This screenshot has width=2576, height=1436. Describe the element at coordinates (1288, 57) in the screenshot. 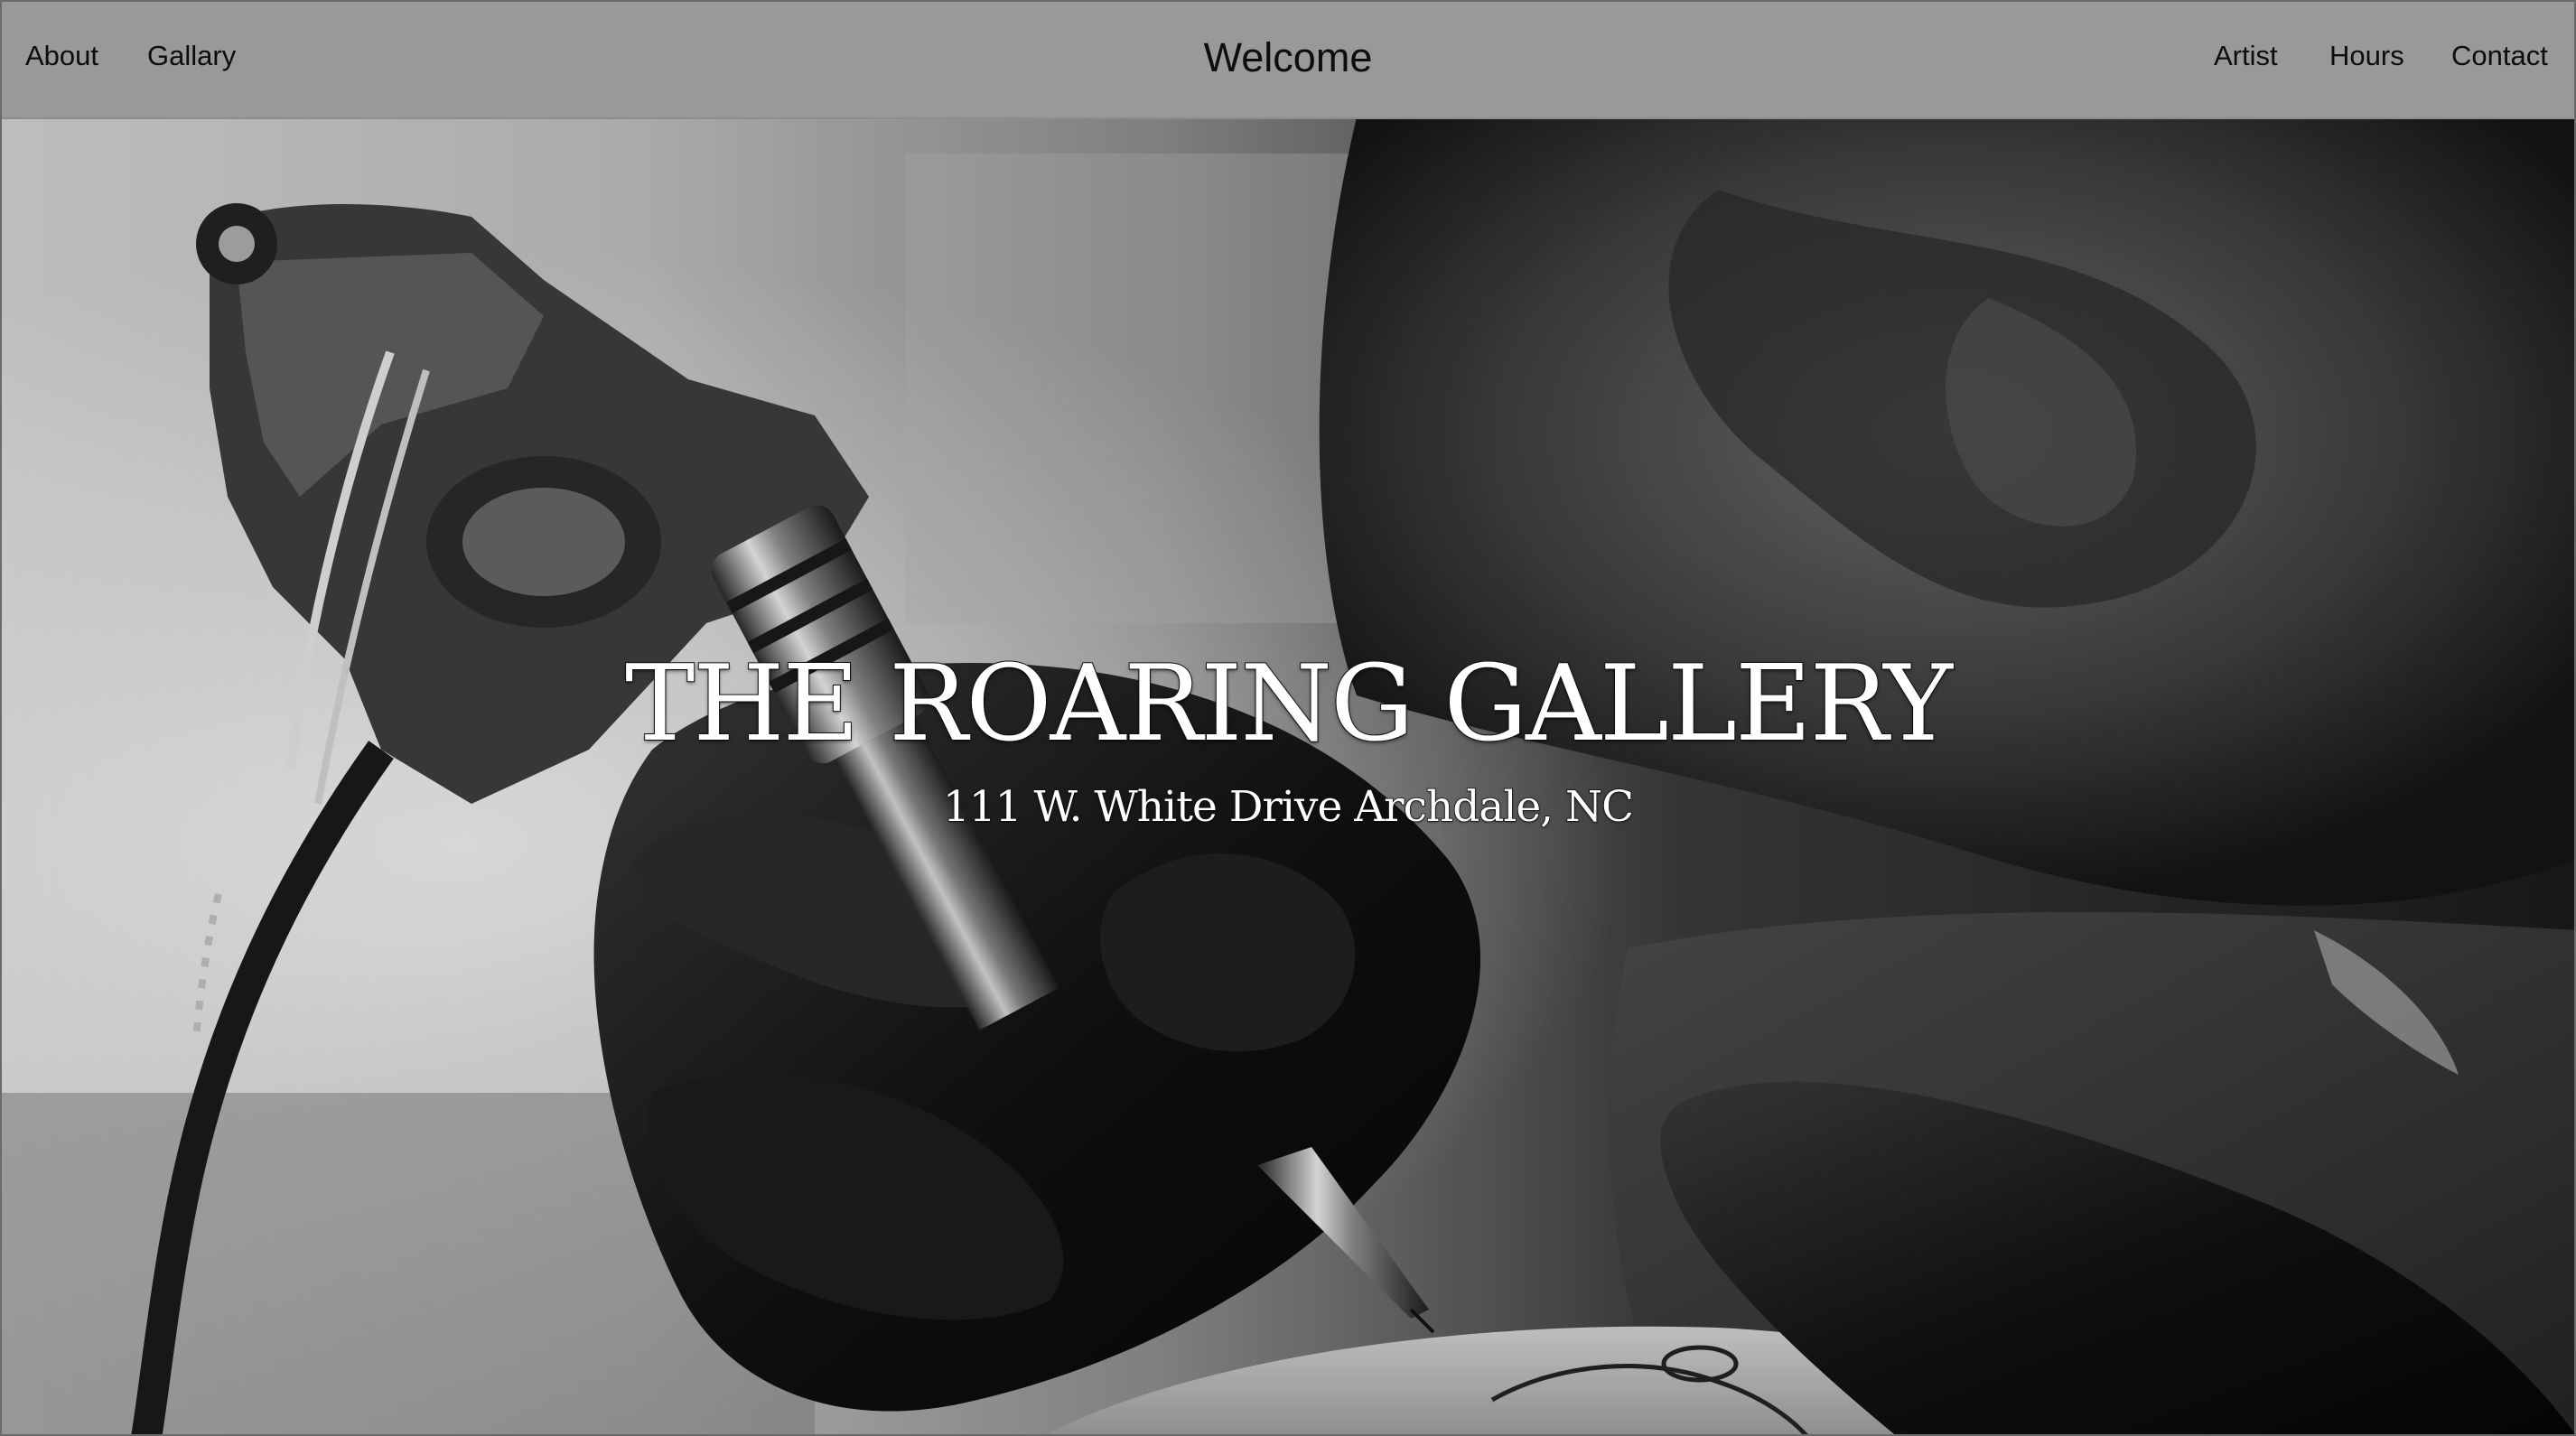

I see `nav-title-welcome: Welcome` at that location.